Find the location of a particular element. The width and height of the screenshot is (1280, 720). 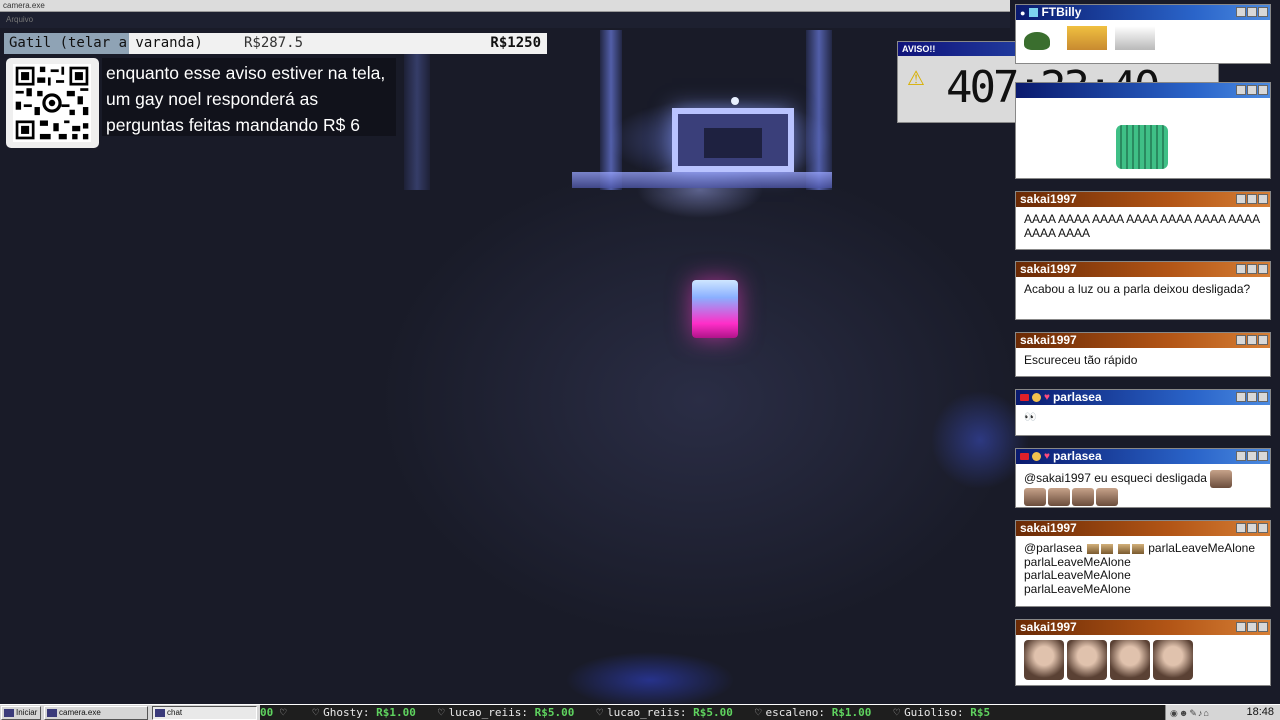

windows-icon is located at coordinates (9, 713).